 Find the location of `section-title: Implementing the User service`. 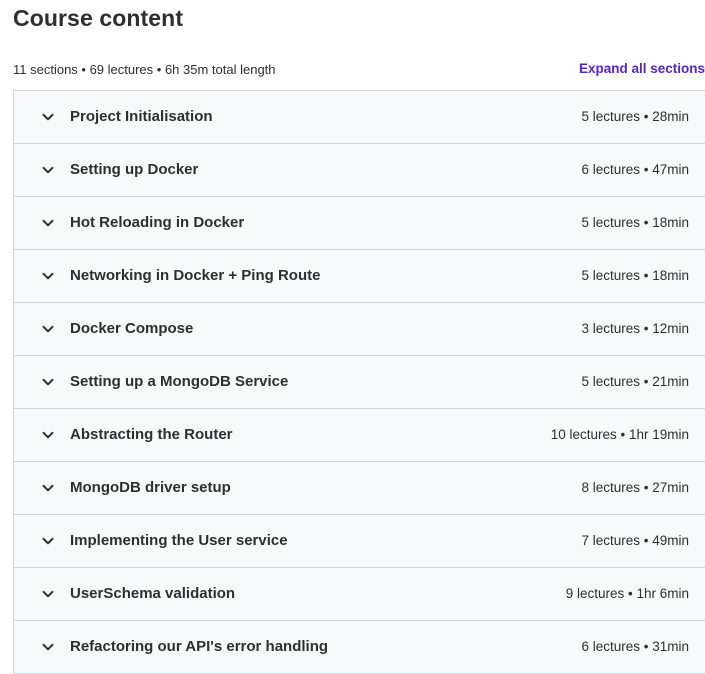

section-title: Implementing the User service is located at coordinates (179, 540).